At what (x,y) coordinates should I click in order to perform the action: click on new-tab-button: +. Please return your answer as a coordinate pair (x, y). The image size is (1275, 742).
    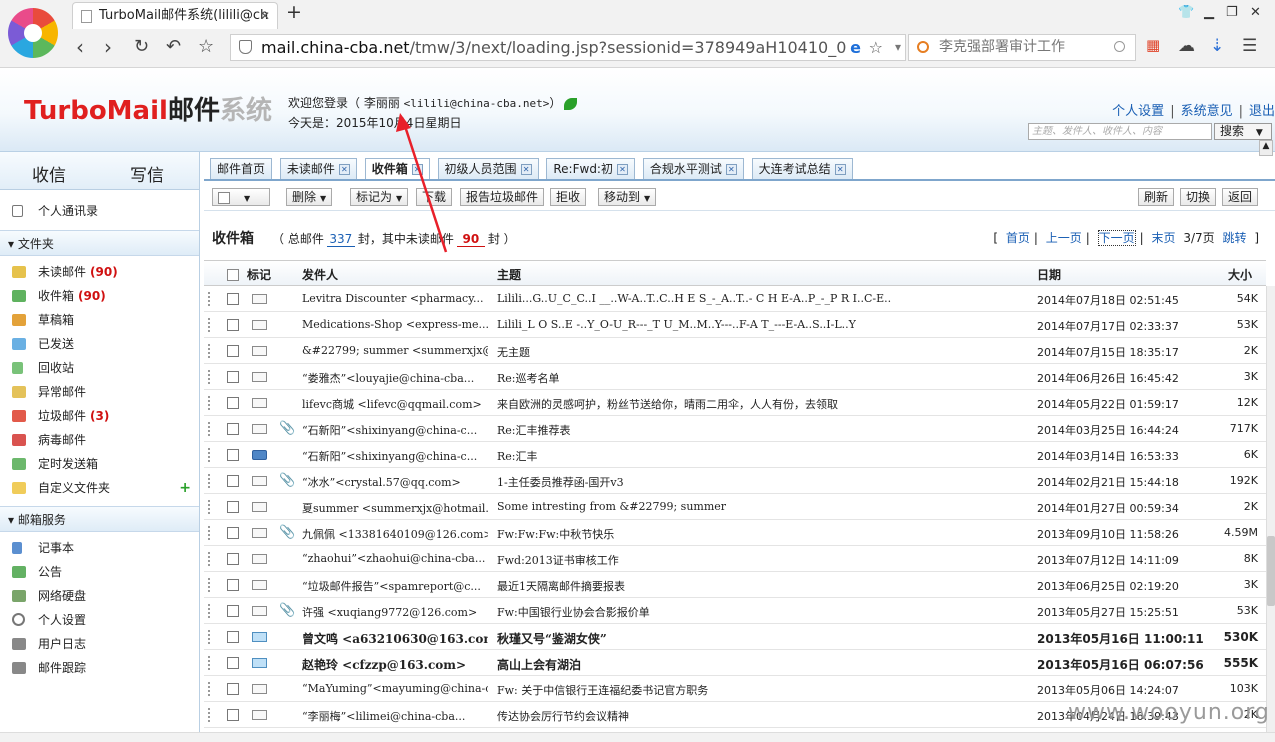
    Looking at the image, I should click on (294, 12).